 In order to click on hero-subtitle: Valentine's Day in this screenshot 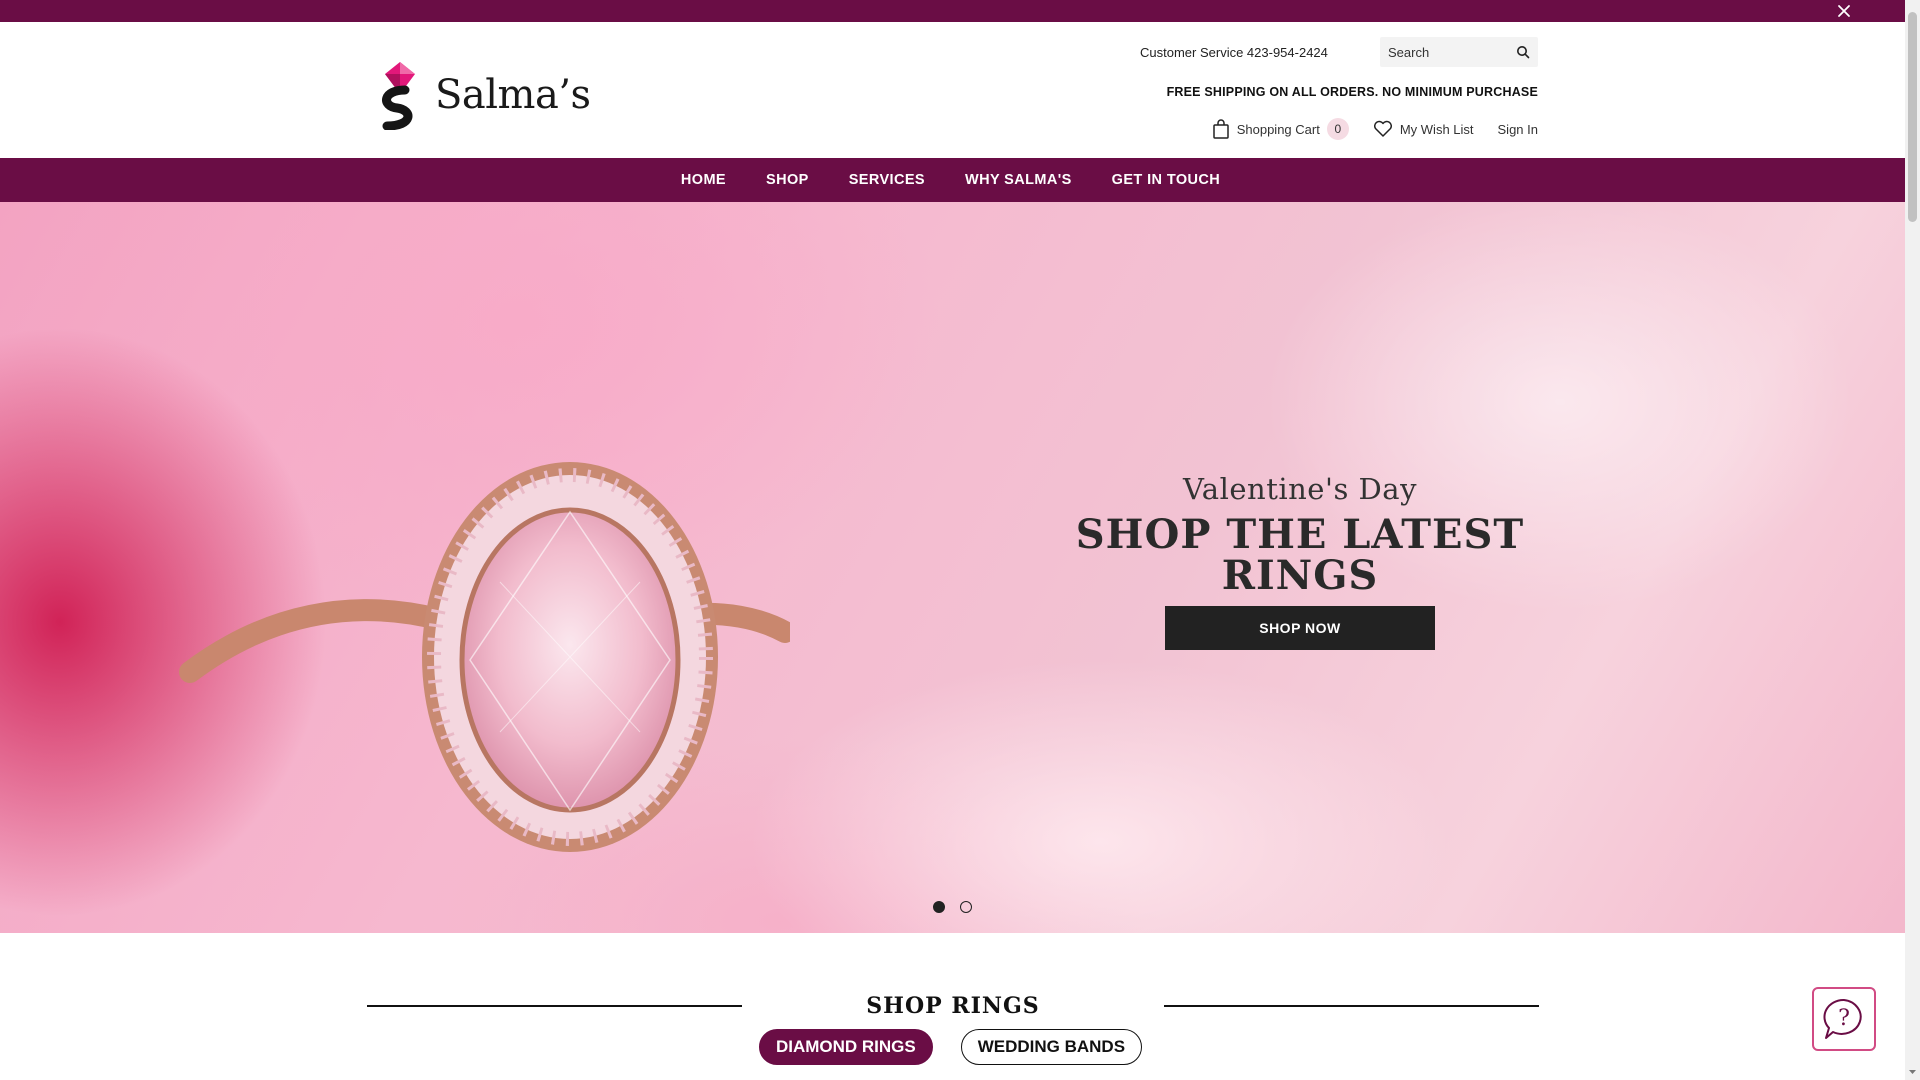, I will do `click(1300, 489)`.